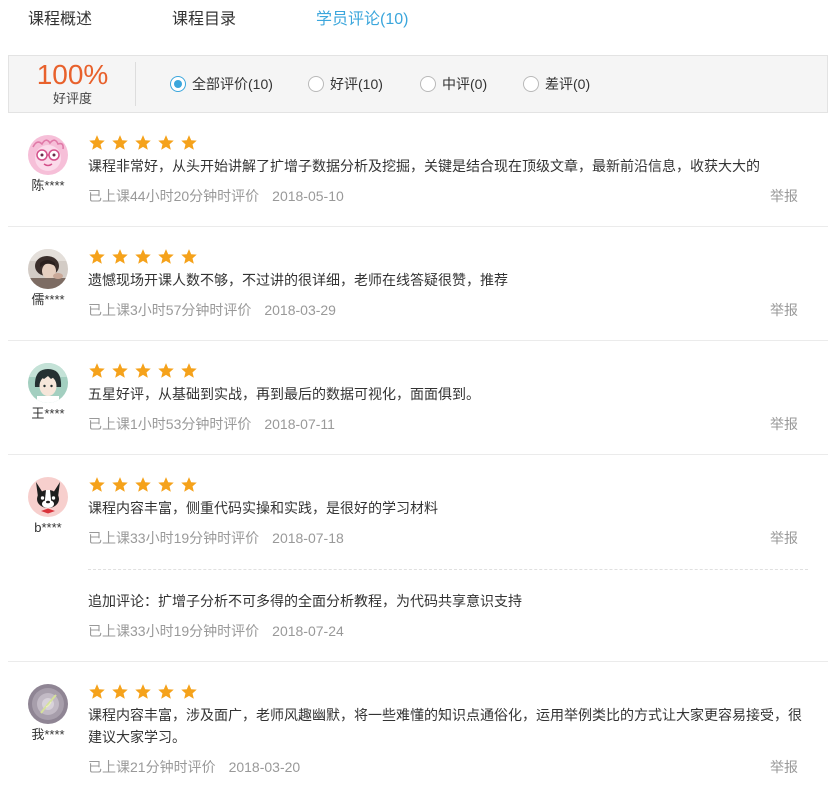 The image size is (836, 796). I want to click on review-meta: 已上课3小时57分钟时评价 2018-03-29 举报, so click(448, 310).